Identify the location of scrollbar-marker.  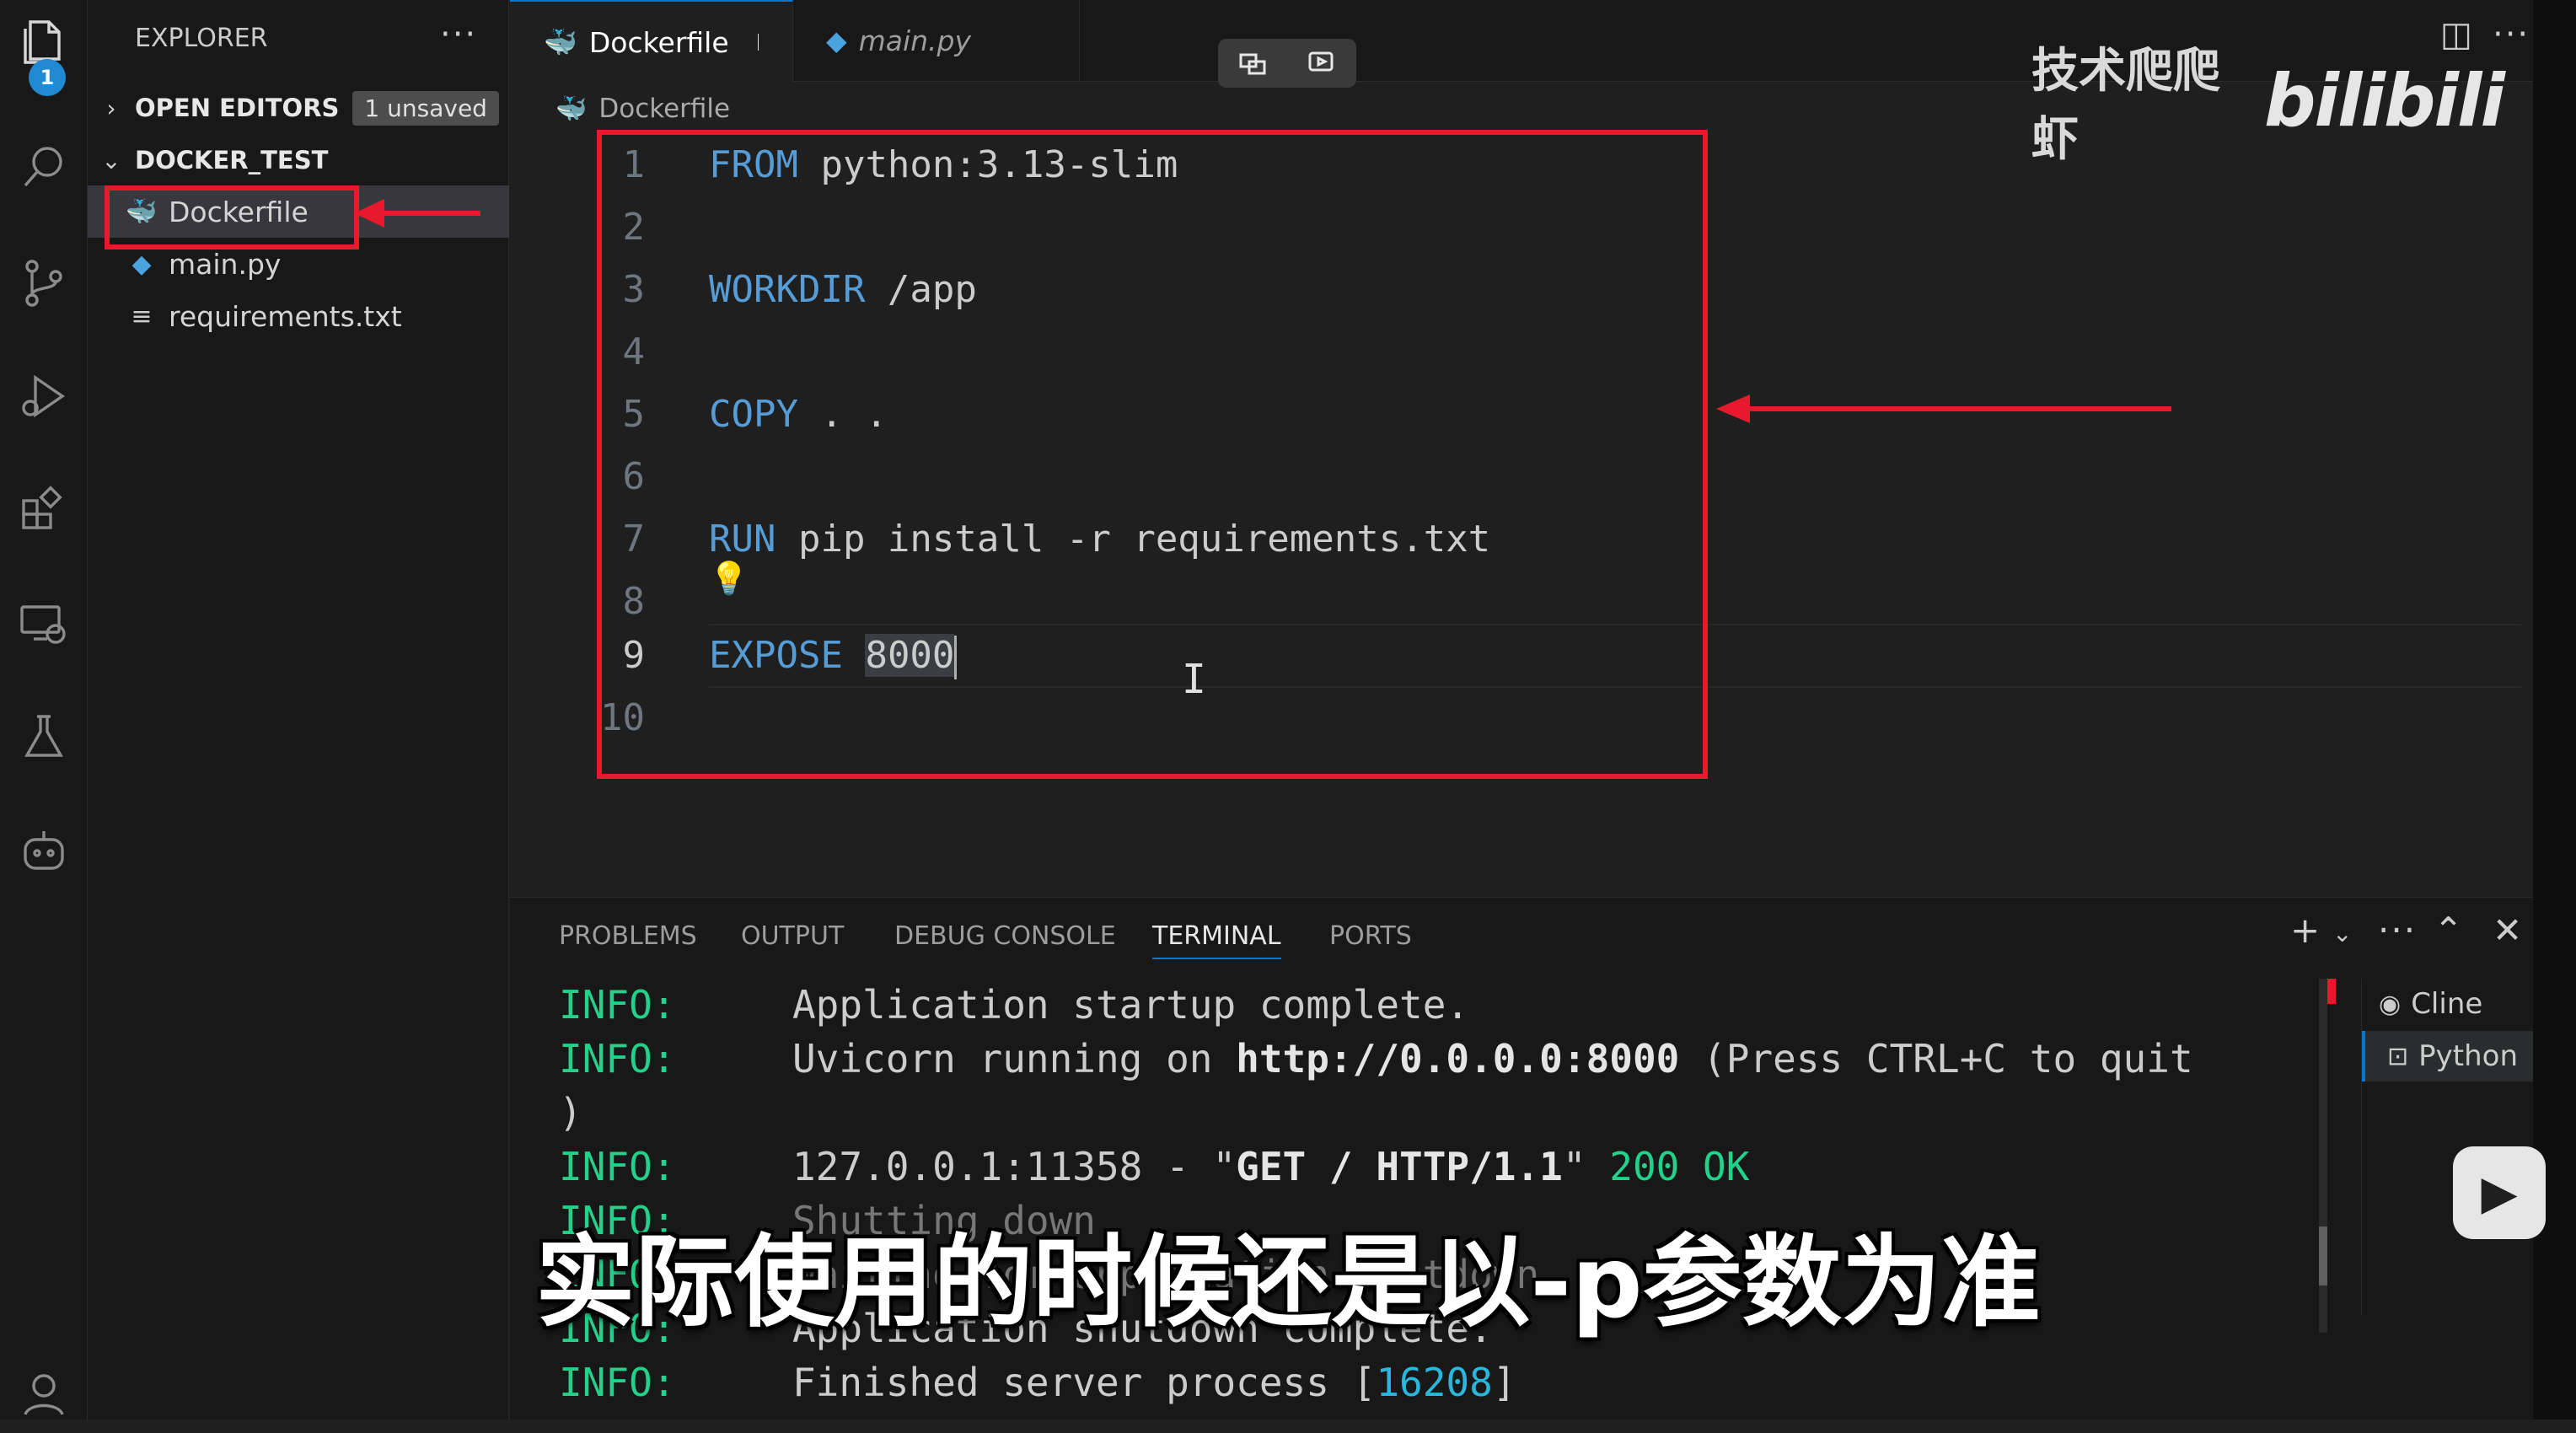
(2331, 991).